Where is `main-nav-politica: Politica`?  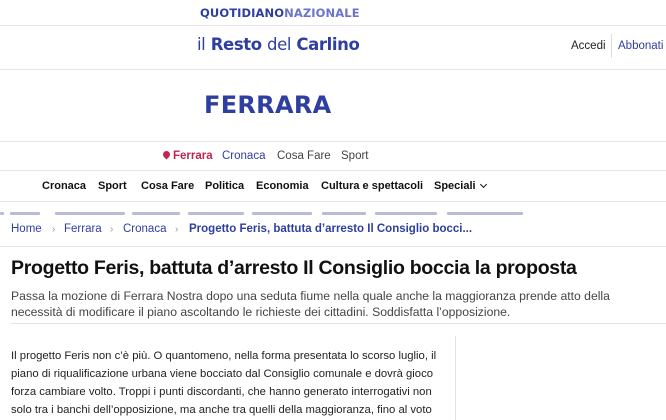 main-nav-politica: Politica is located at coordinates (224, 186).